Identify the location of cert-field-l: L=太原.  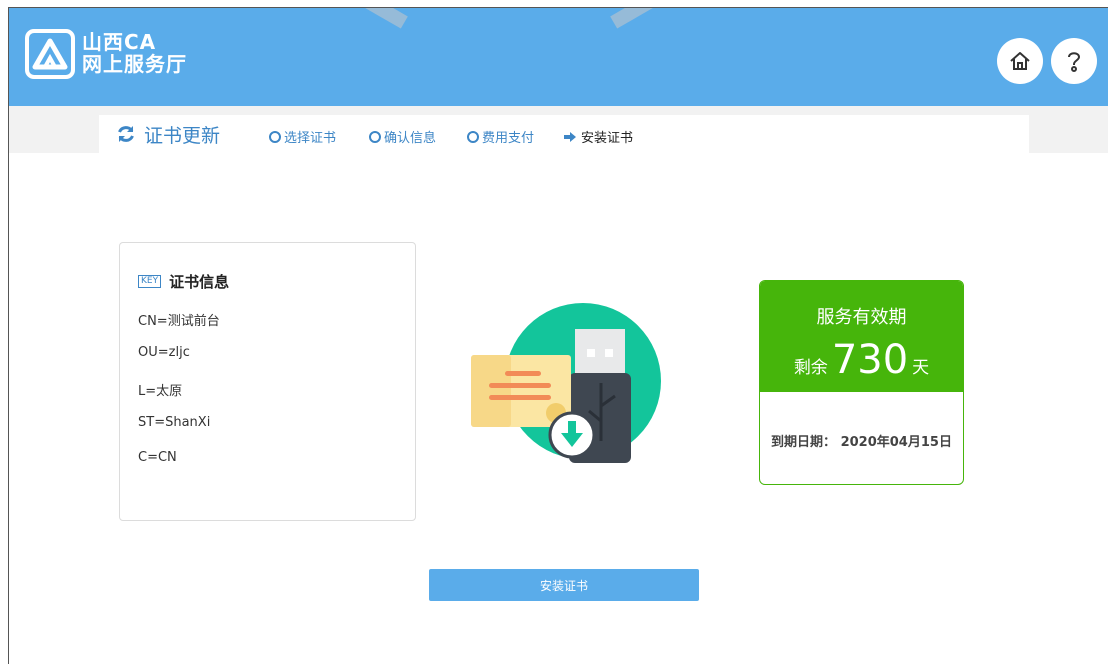
(160, 391).